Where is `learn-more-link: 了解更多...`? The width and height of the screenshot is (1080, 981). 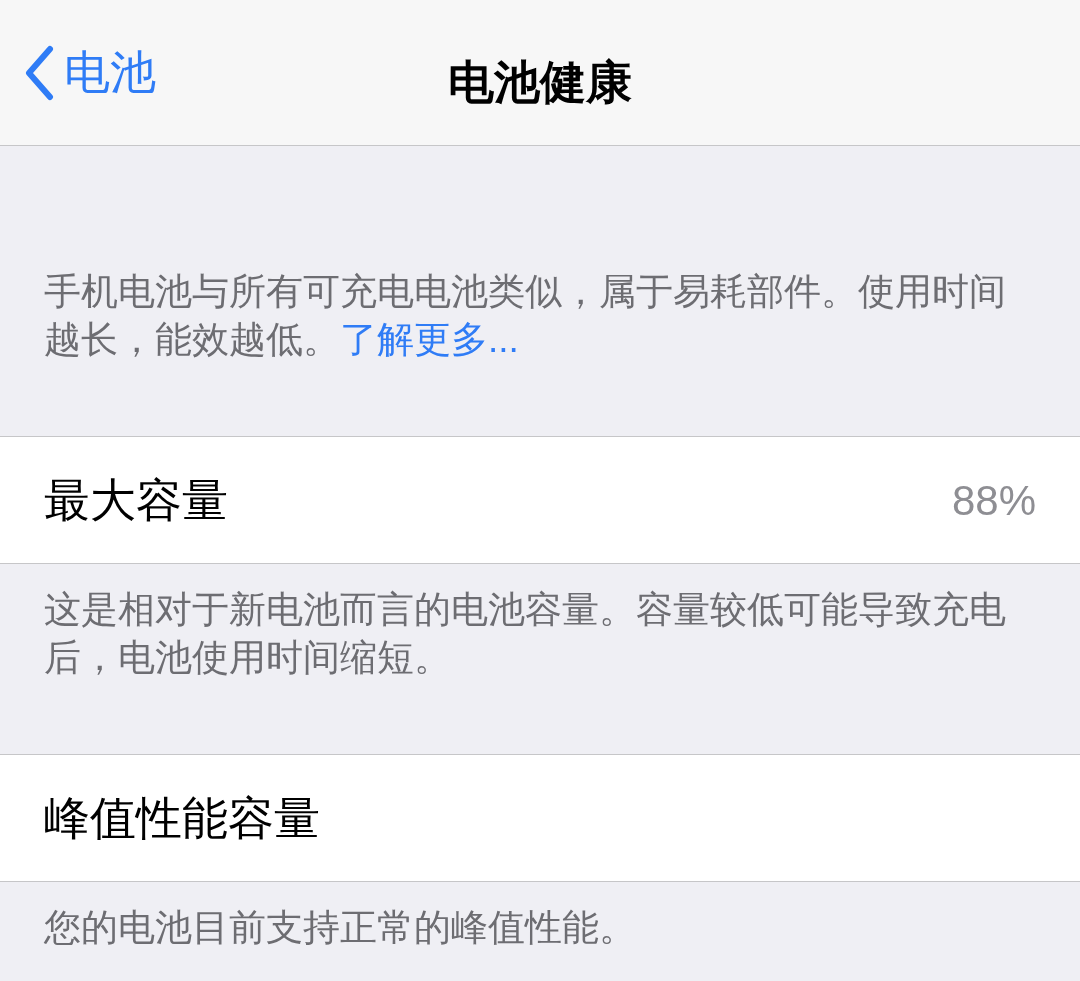 learn-more-link: 了解更多... is located at coordinates (429, 339).